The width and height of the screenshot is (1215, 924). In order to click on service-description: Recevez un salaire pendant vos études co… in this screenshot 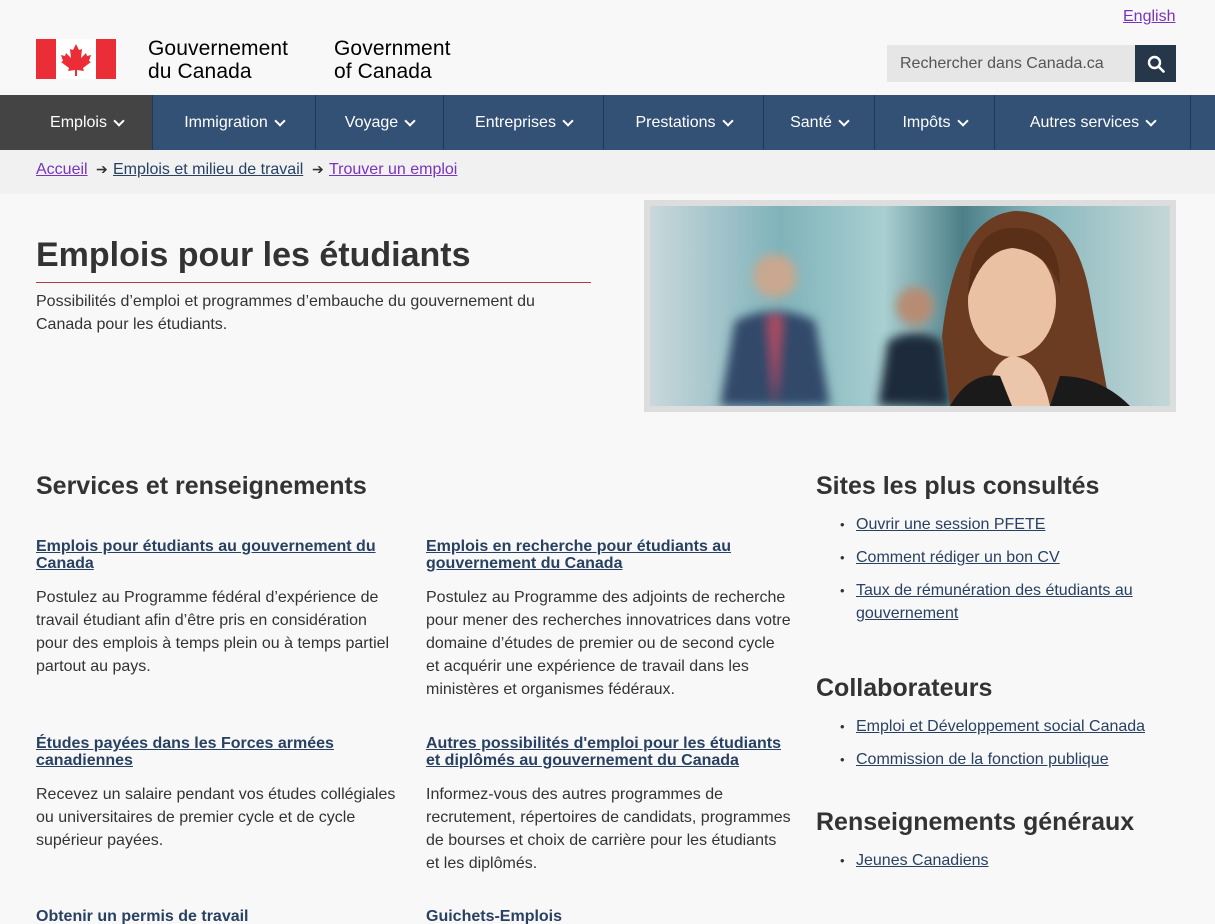, I will do `click(216, 817)`.